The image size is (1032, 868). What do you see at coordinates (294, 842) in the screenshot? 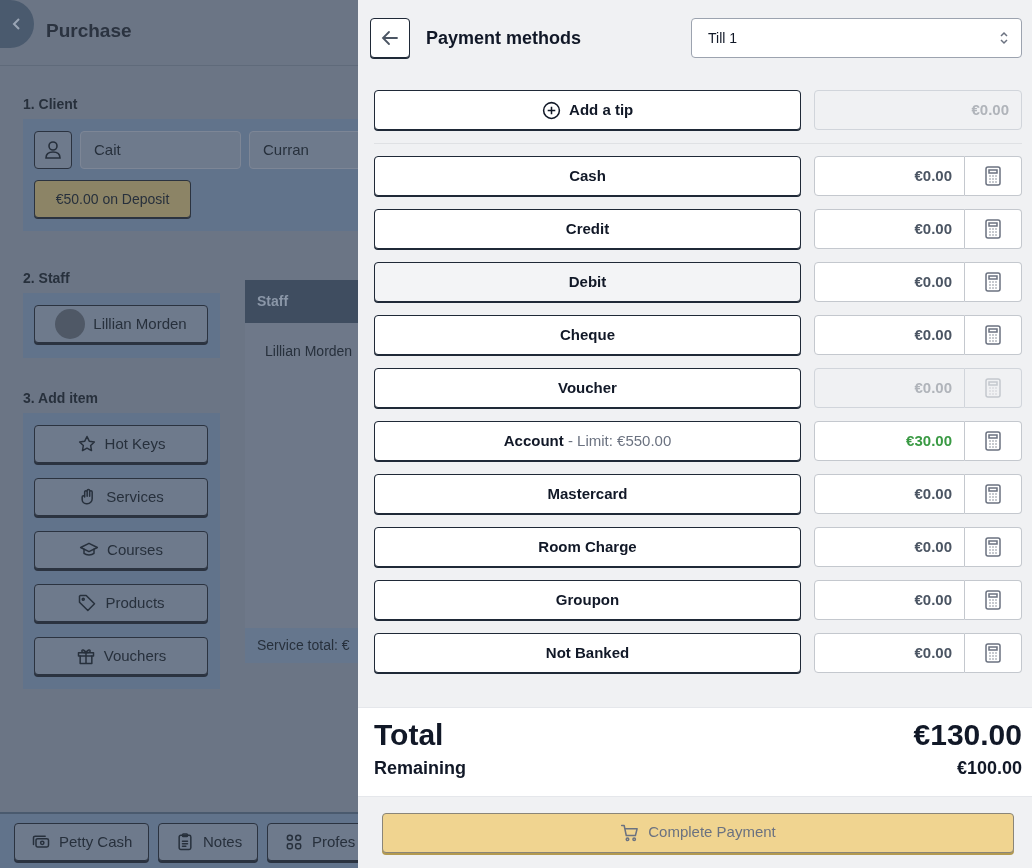
I see `grid-icon` at bounding box center [294, 842].